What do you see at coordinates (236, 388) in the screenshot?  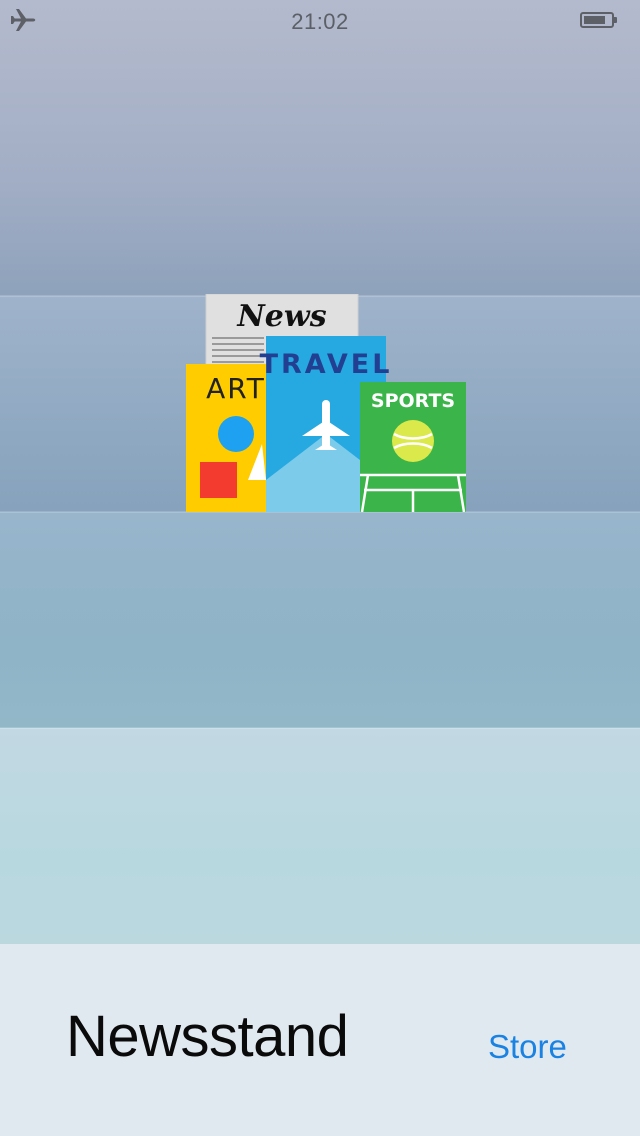 I see `art-label: ART` at bounding box center [236, 388].